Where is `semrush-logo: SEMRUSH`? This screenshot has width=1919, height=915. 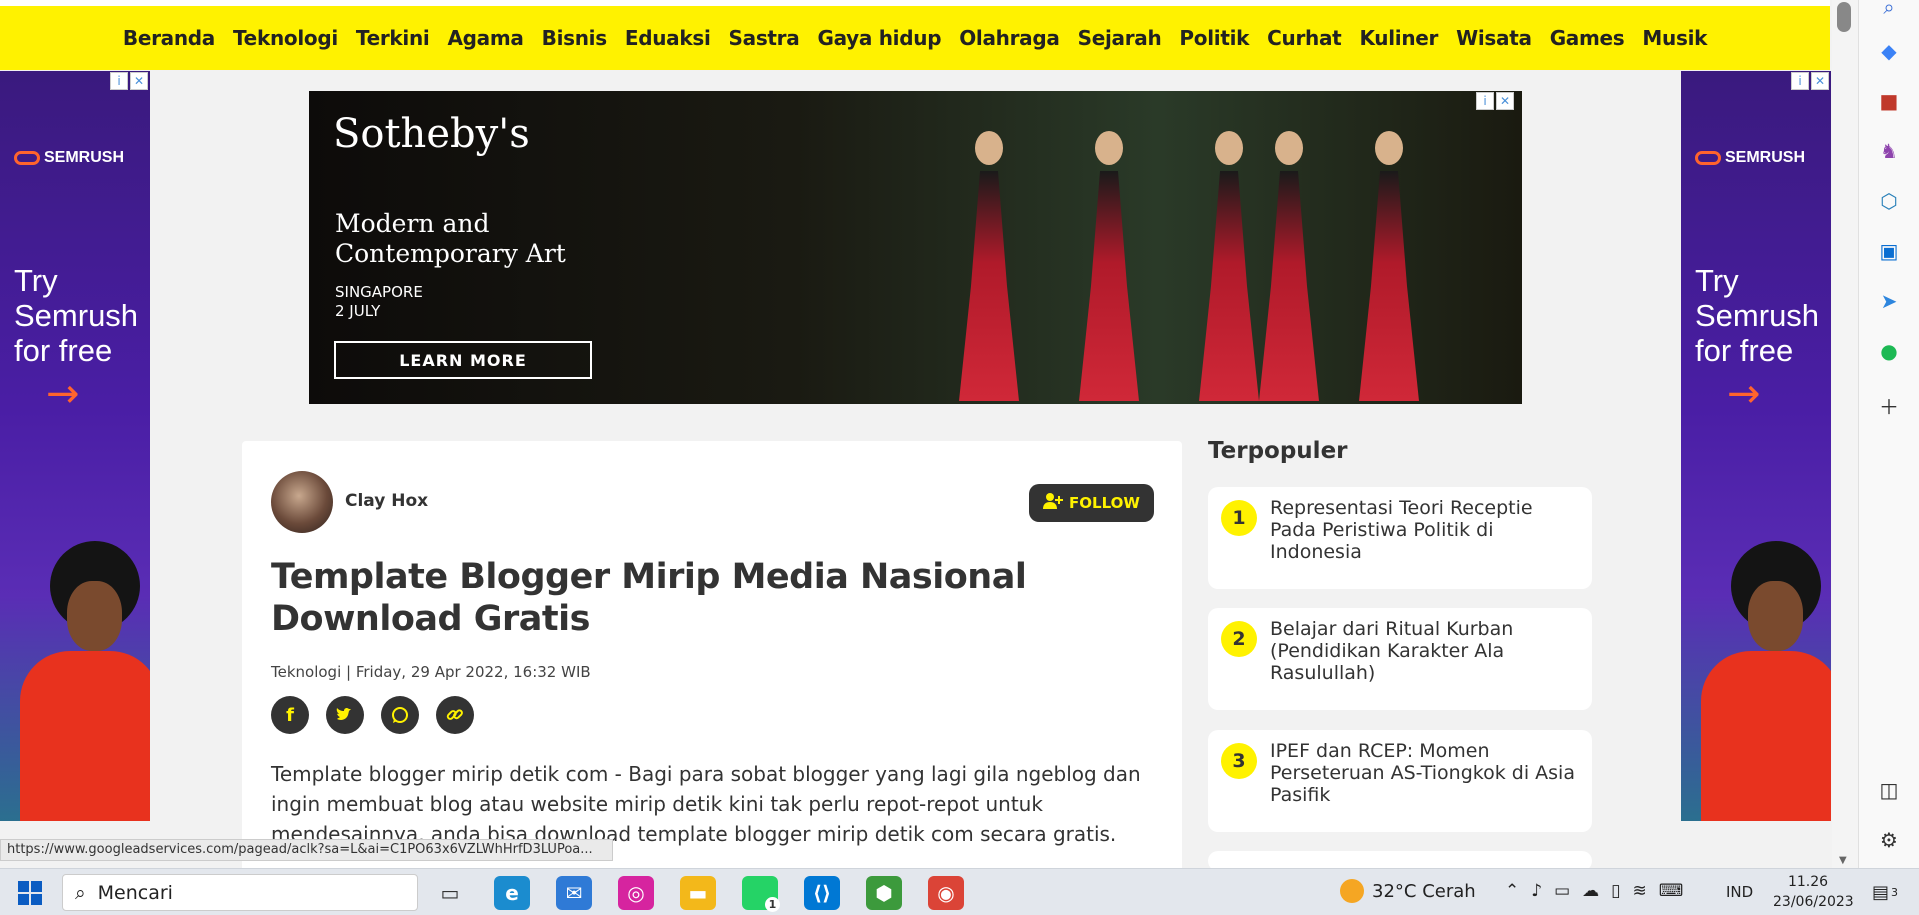
semrush-logo: SEMRUSH is located at coordinates (69, 158).